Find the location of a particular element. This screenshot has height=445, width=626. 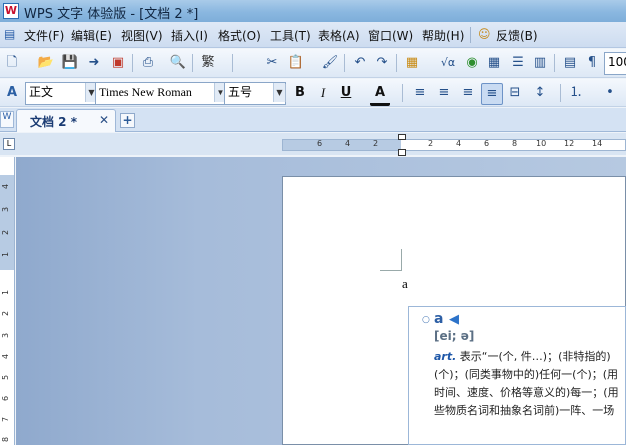

underline-button: U is located at coordinates (346, 93).